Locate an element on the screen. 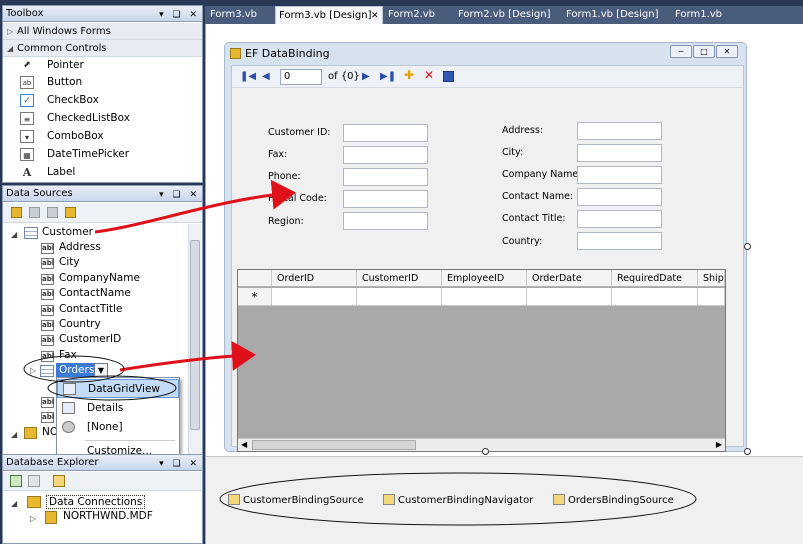  scroll-left-icon: ◀ is located at coordinates (244, 445).